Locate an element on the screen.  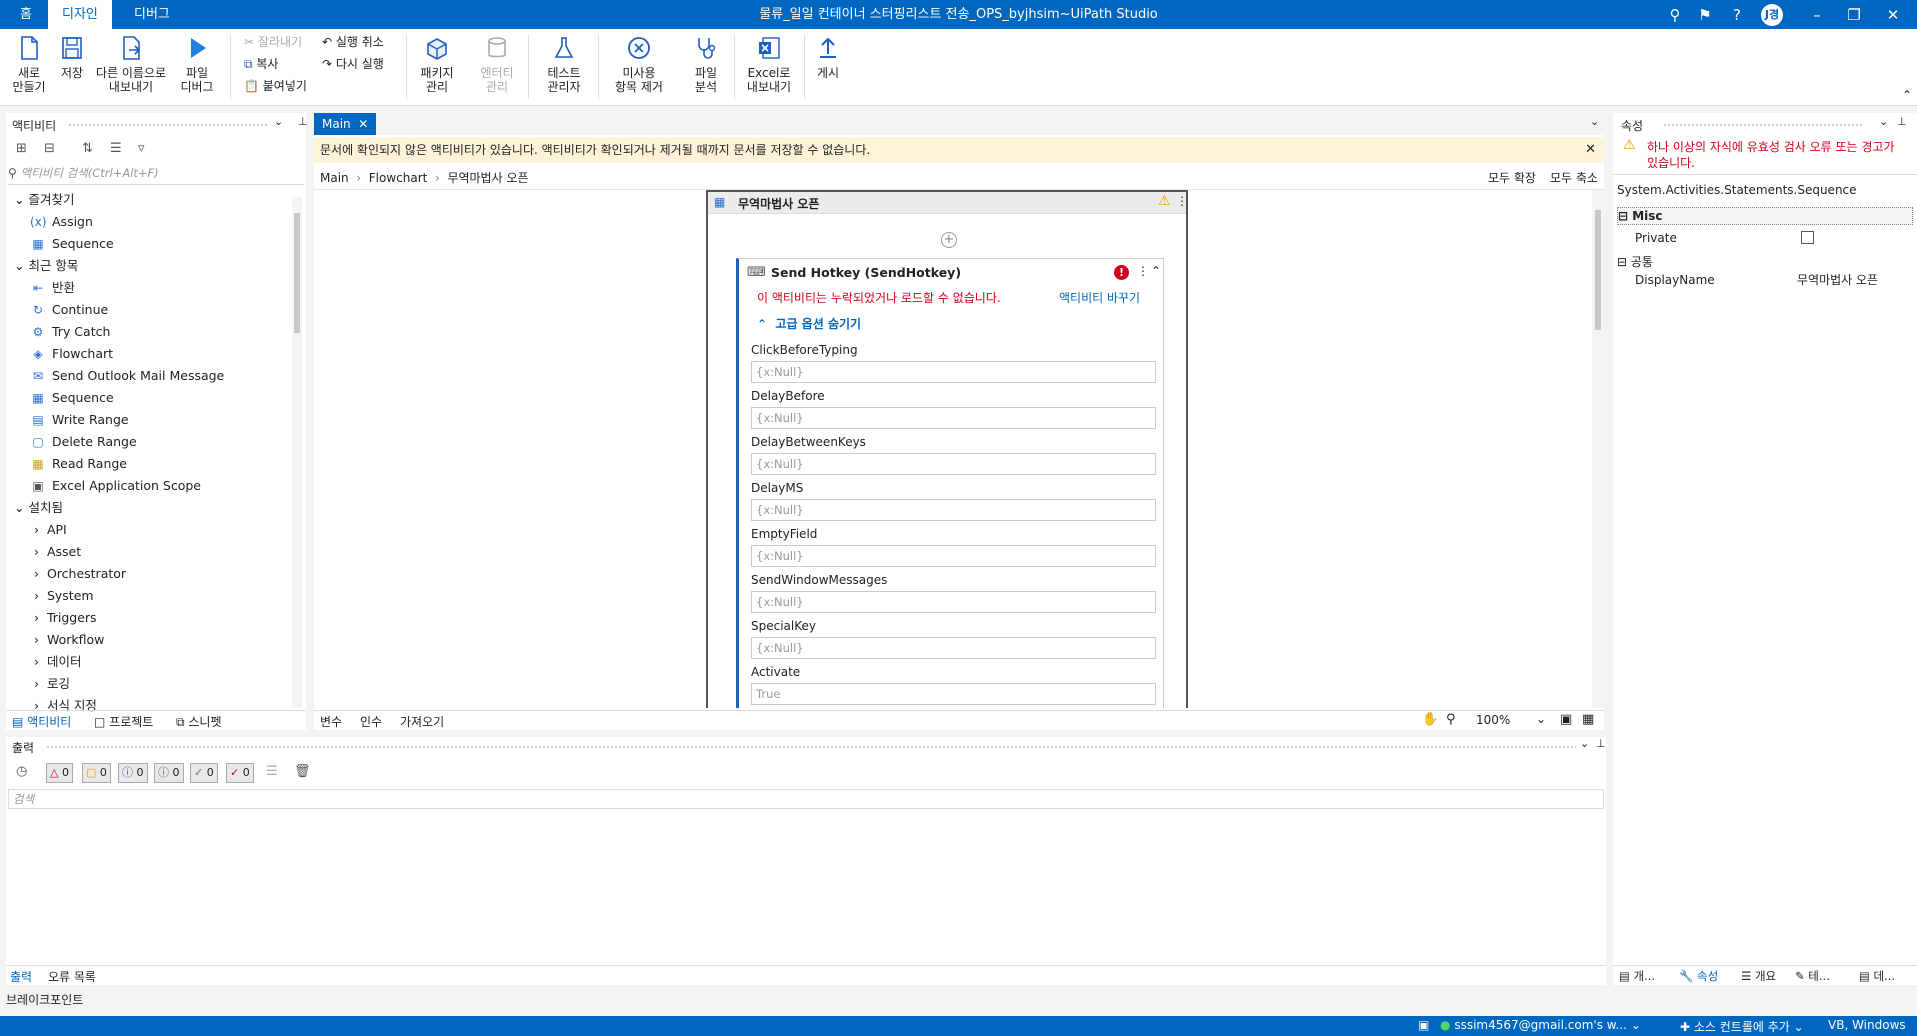
installed-category: › 데이터 is located at coordinates (57, 662).